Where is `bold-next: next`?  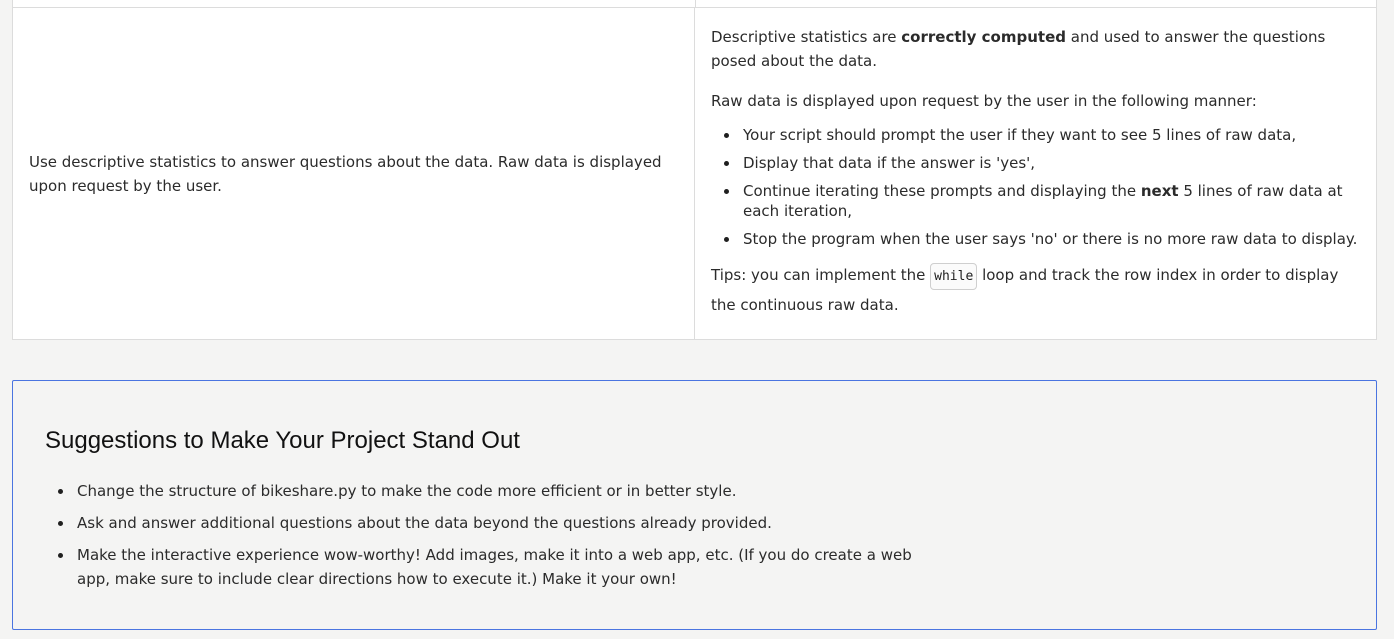
bold-next: next is located at coordinates (1159, 191).